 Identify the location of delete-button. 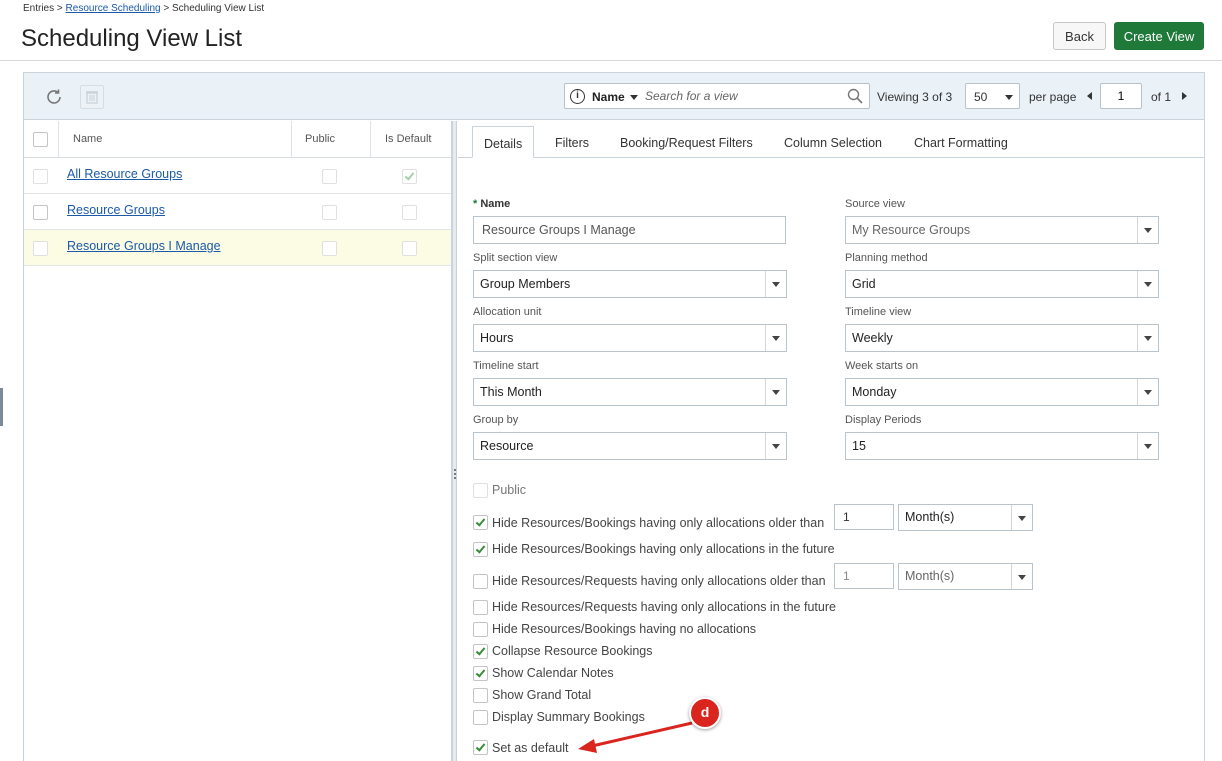
(92, 97).